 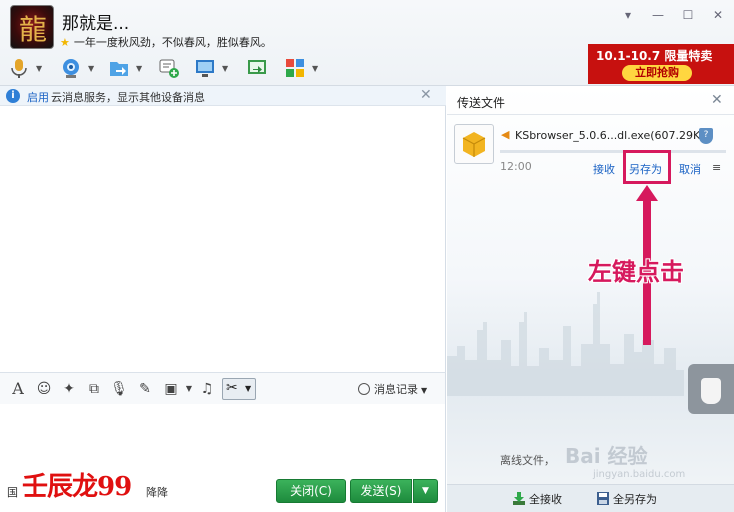 What do you see at coordinates (223, 96) in the screenshot?
I see `info-bar: i 启用 云消息服务，显示其他设备消息 ✕` at bounding box center [223, 96].